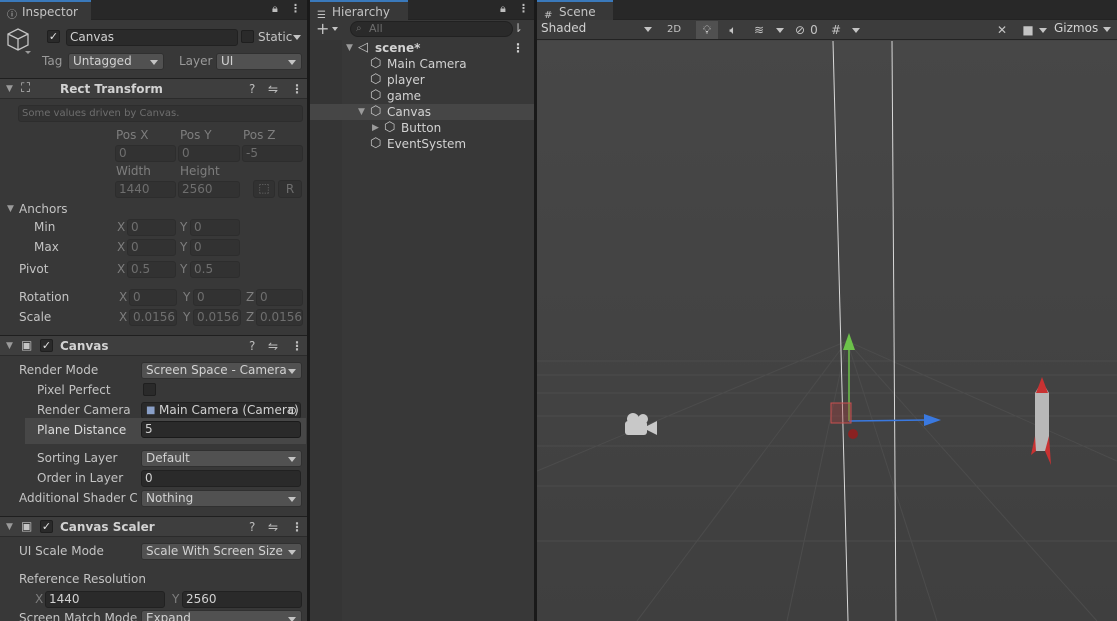  I want to click on tab-hierarchy: ☰ Hierarchy, so click(359, 10).